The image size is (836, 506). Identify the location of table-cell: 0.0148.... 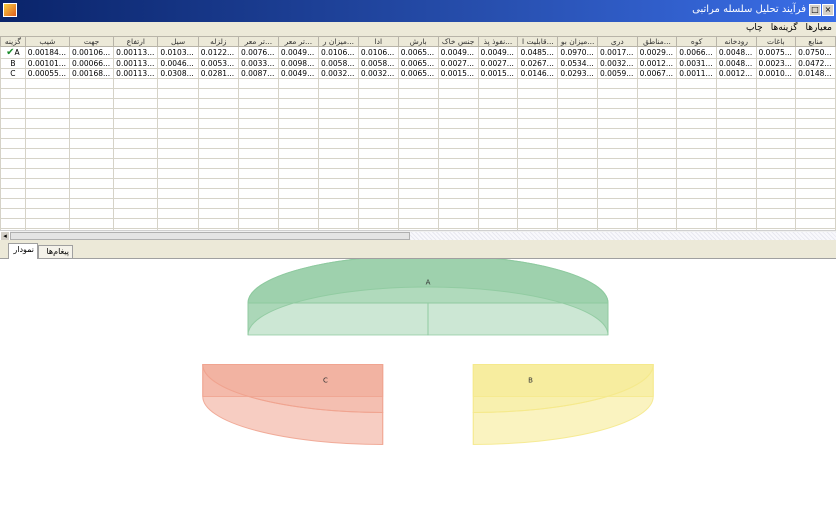
(815, 73).